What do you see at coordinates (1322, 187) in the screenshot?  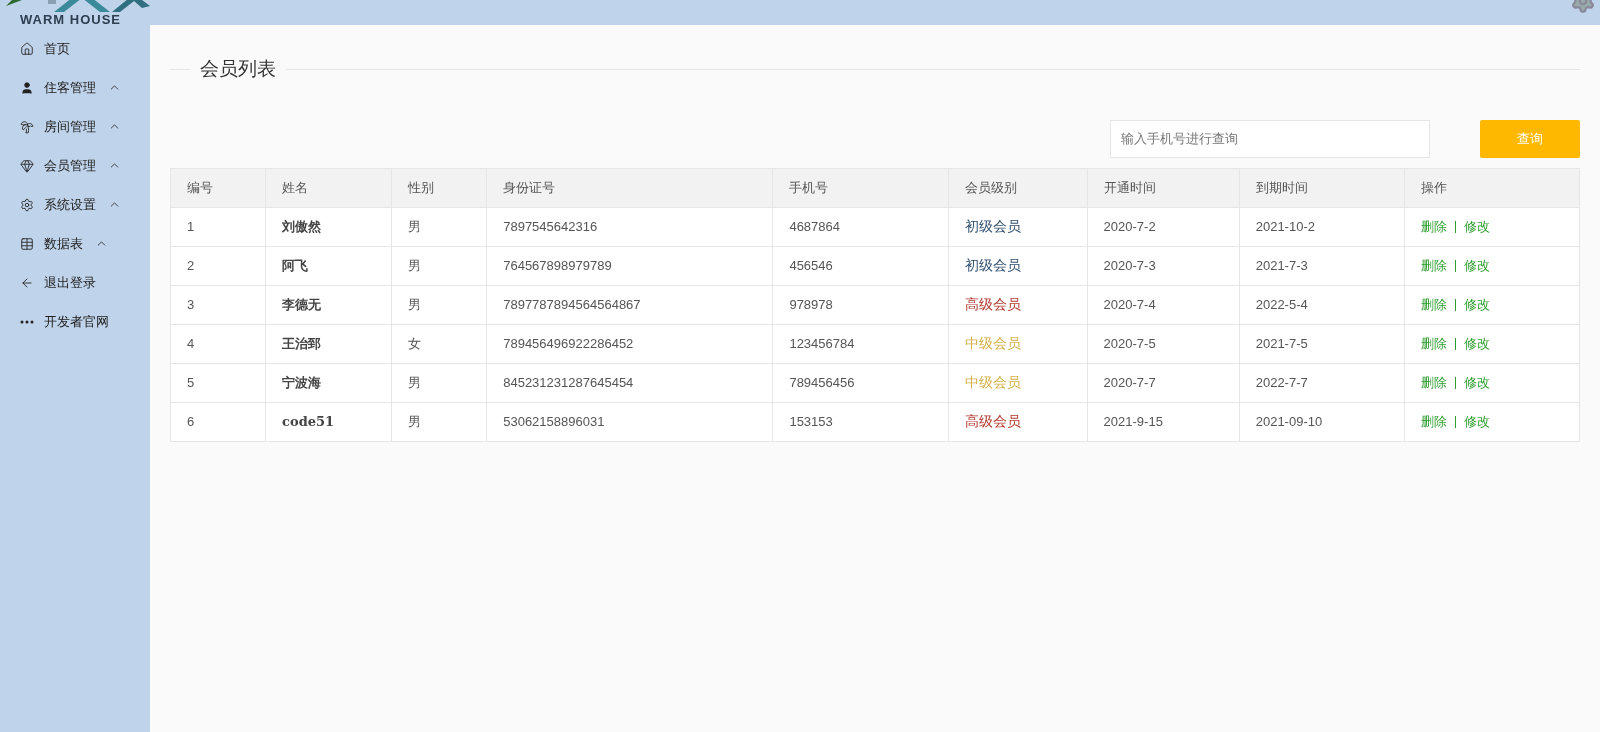 I see `column-header: 到期时间` at bounding box center [1322, 187].